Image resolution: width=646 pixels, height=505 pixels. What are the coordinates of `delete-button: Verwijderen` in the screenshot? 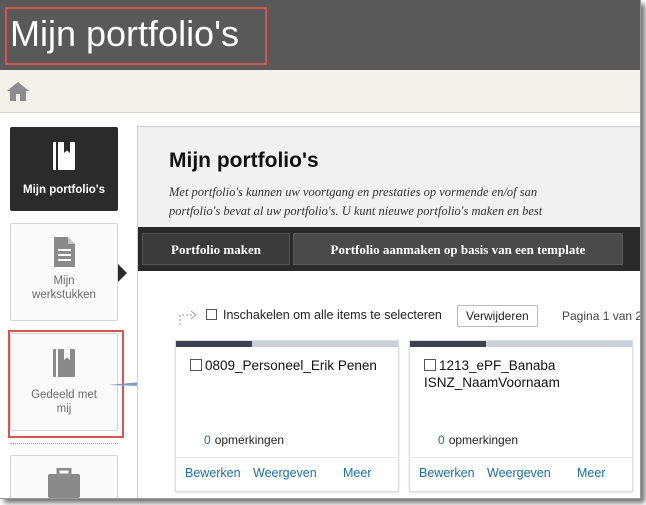 It's located at (497, 316).